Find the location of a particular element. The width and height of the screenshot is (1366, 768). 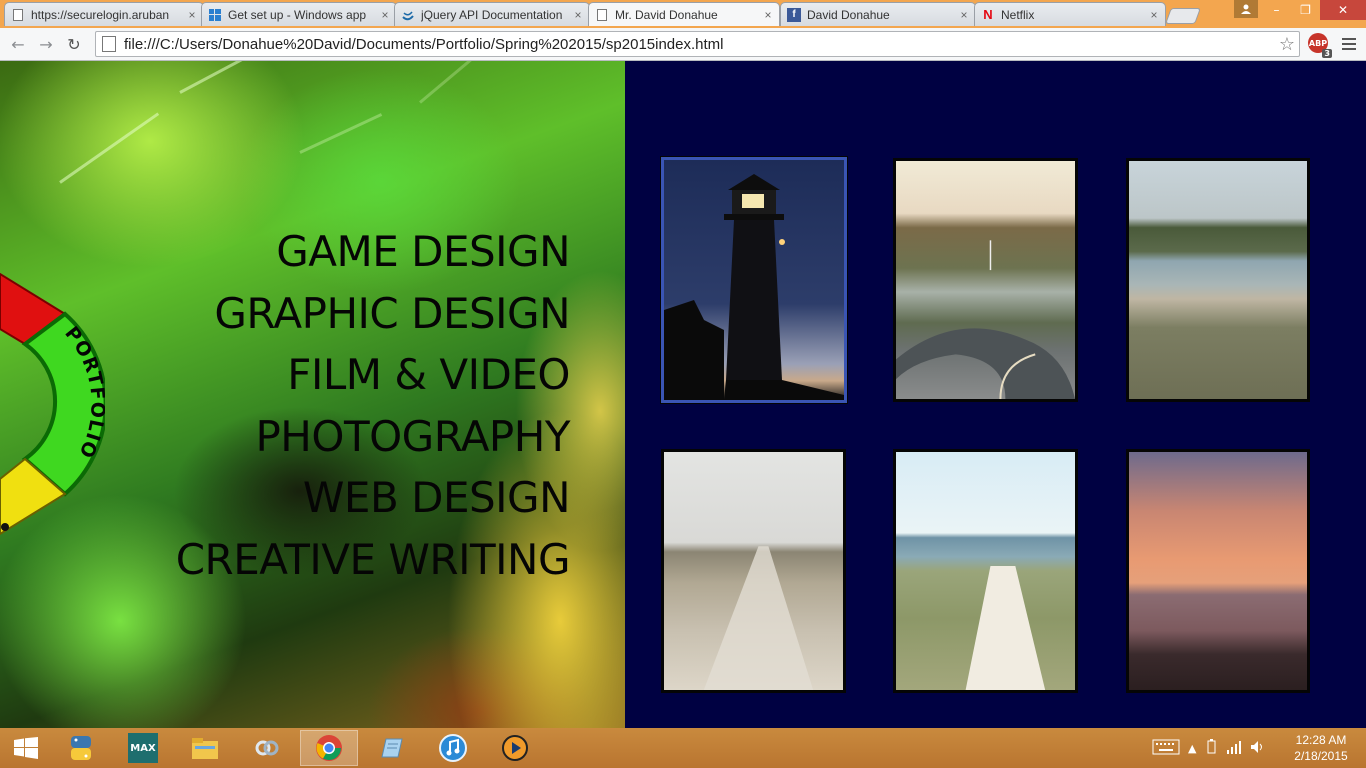

portfolio-wheel: PORTFOLIO is located at coordinates (52, 394).